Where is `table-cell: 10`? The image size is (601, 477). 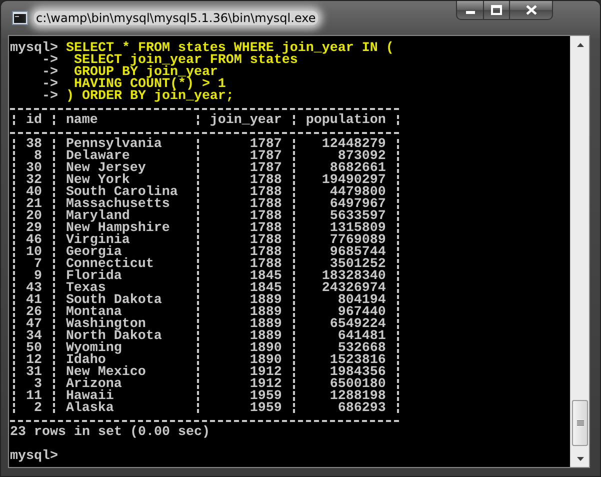 table-cell: 10 is located at coordinates (34, 253).